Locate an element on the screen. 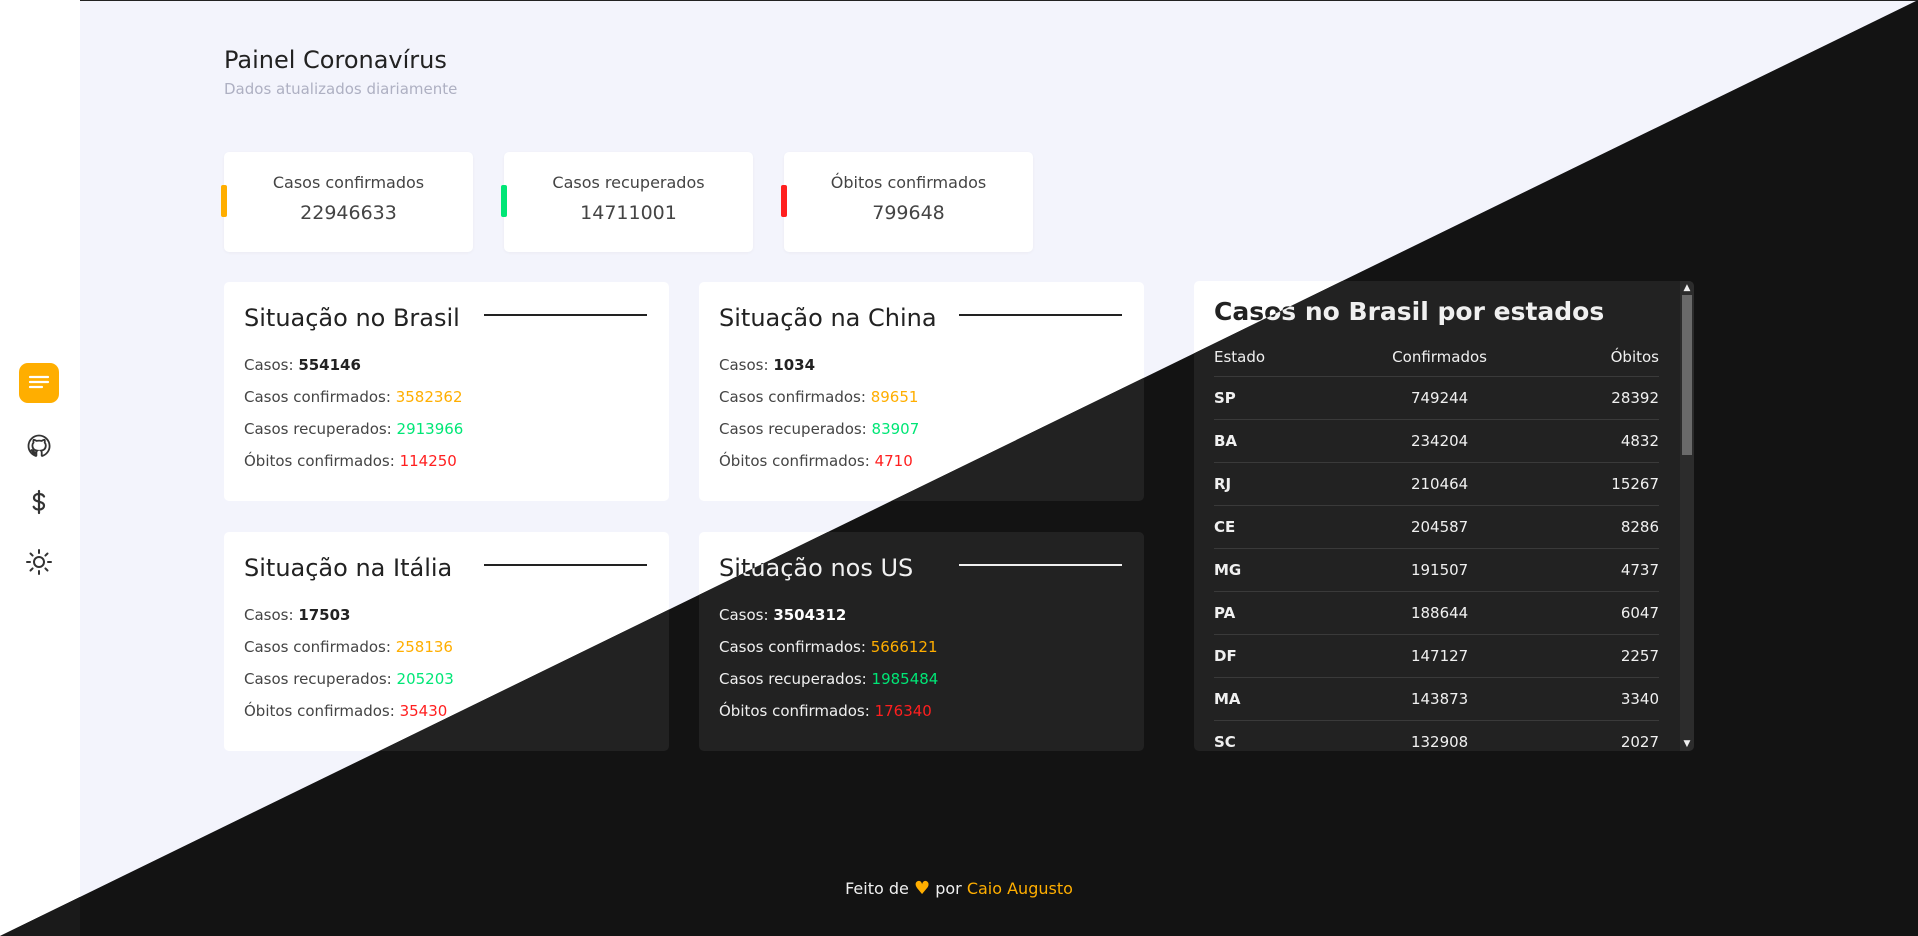 Image resolution: width=1918 pixels, height=936 pixels. cases-row: Casos: 554146 is located at coordinates (302, 365).